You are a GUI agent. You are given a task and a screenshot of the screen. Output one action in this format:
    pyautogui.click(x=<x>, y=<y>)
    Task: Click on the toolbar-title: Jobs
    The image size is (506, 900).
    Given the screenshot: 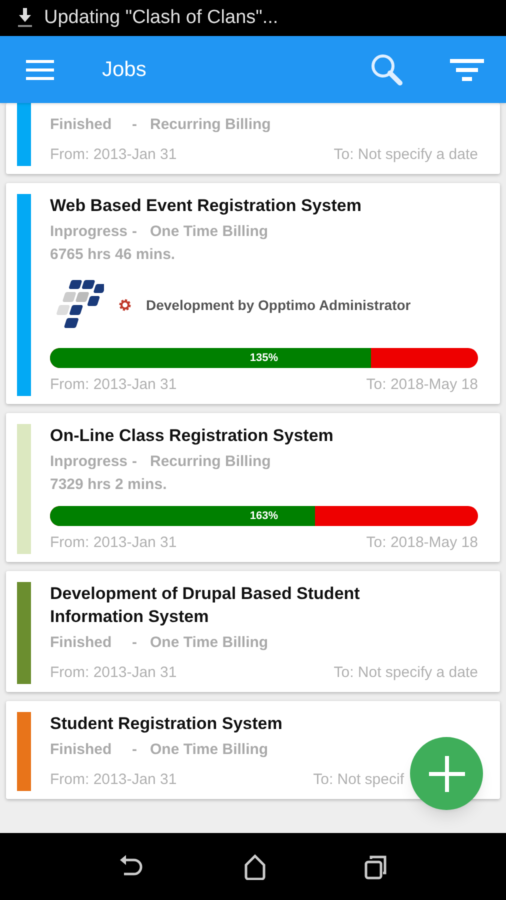 What is the action you would take?
    pyautogui.click(x=124, y=69)
    